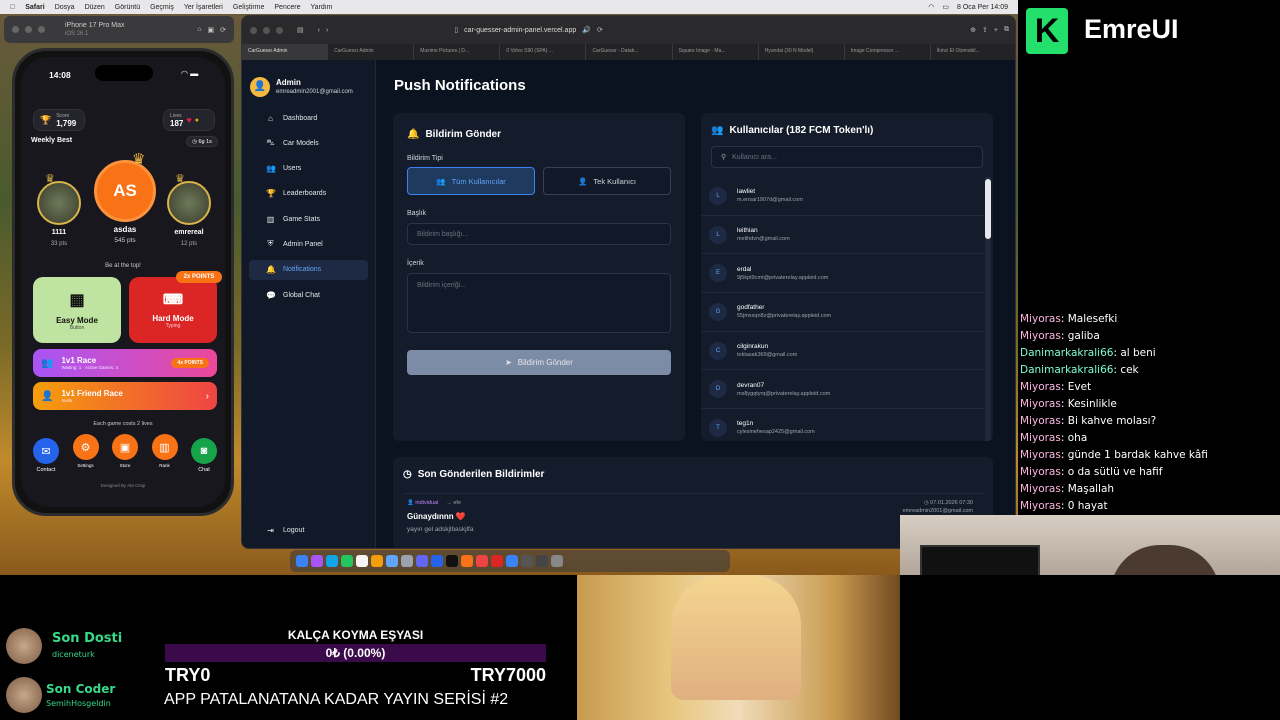 The width and height of the screenshot is (1280, 720). I want to click on audio-icon: 🔊, so click(586, 30).